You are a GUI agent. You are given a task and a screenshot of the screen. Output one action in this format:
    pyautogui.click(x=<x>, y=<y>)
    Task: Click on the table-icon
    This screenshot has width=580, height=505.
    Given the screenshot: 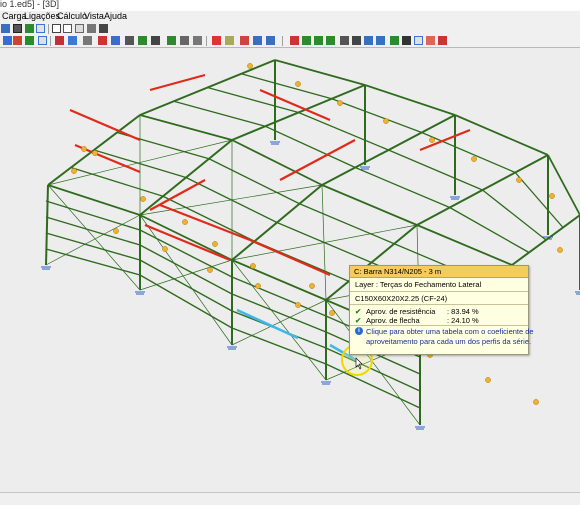 What is the action you would take?
    pyautogui.click(x=79, y=28)
    